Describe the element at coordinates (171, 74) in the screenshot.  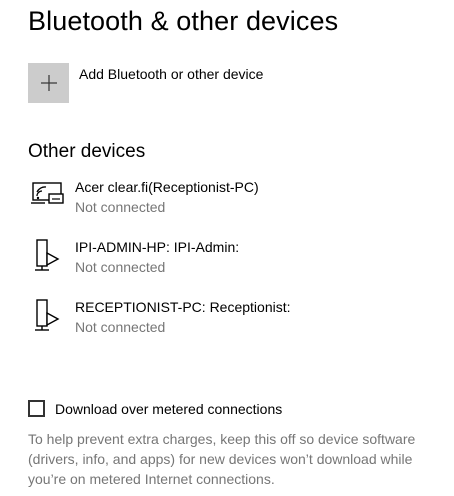
I see `add-device-label: Add Bluetooth or other device` at that location.